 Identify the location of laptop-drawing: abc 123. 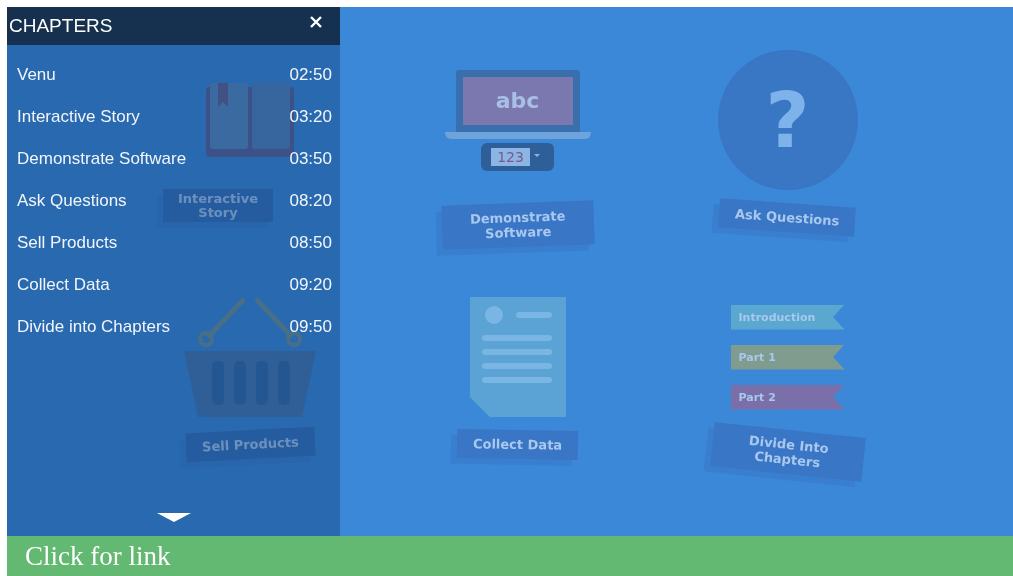
(517, 120).